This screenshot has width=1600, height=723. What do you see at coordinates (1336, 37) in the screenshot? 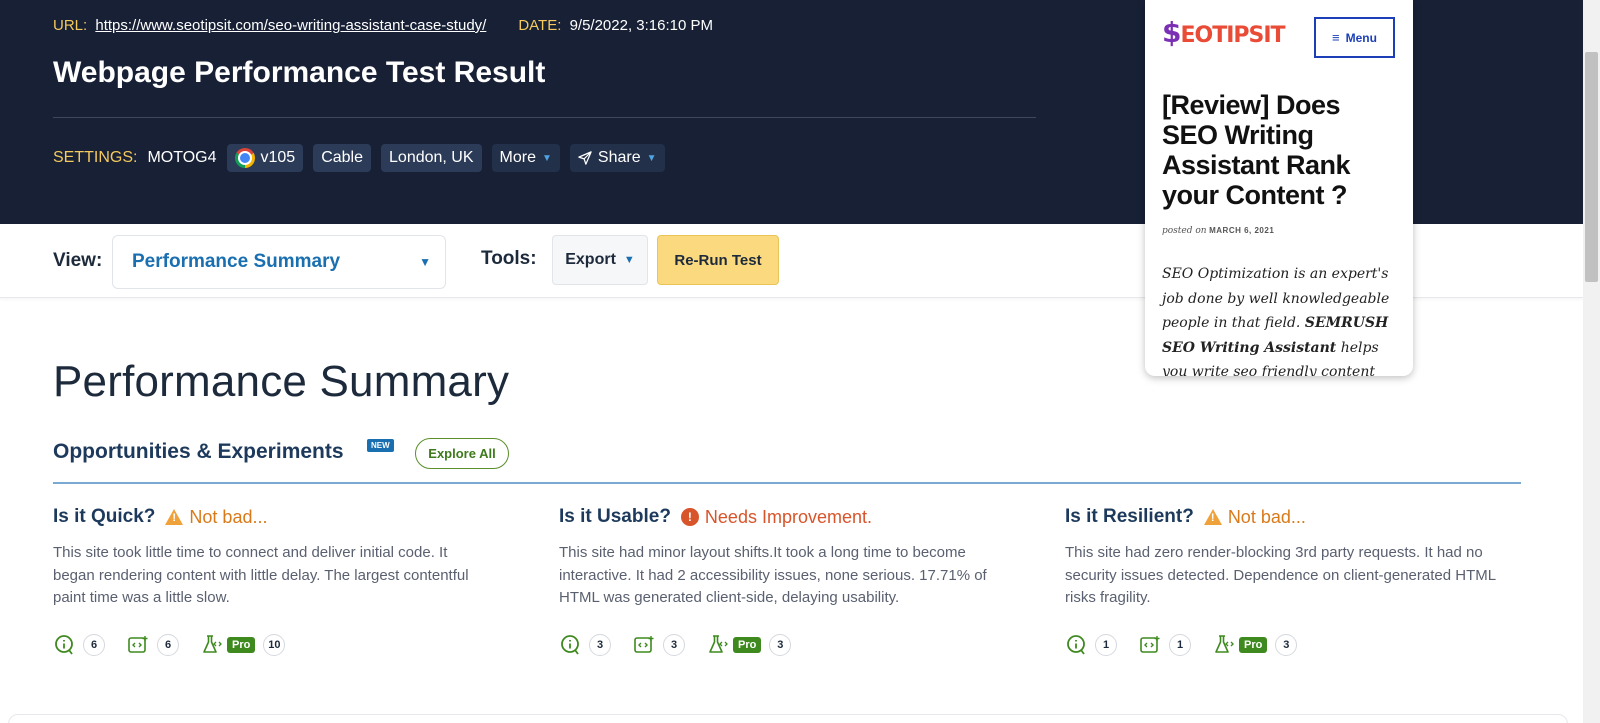
I see `hamburger-icon: ≡` at bounding box center [1336, 37].